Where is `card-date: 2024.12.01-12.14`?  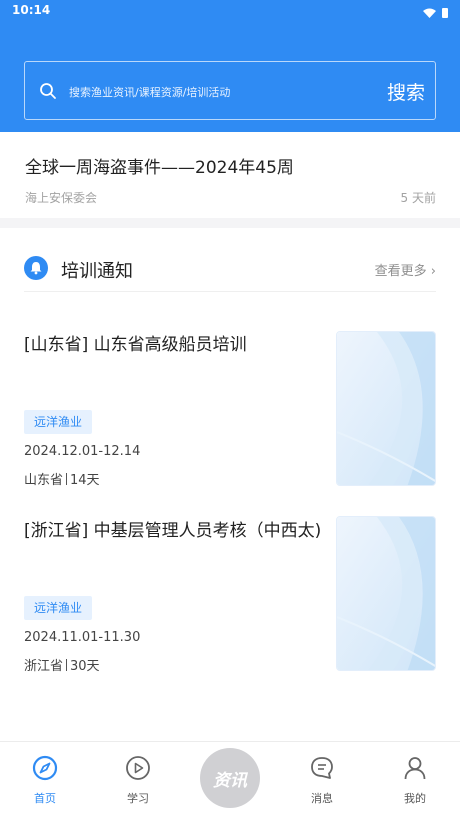 card-date: 2024.12.01-12.14 is located at coordinates (82, 451).